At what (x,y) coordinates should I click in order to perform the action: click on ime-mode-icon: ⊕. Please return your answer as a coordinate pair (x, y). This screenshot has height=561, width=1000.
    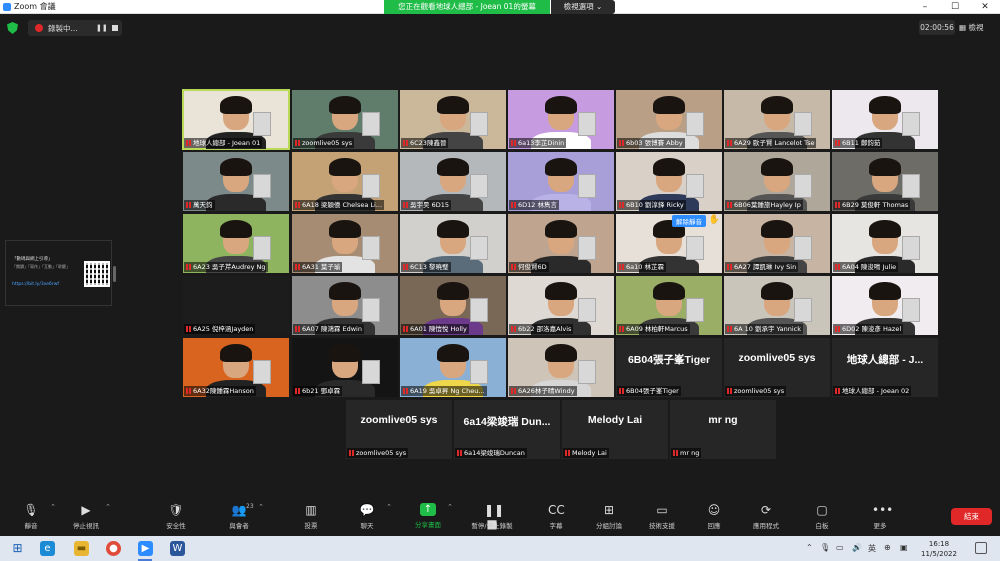
    Looking at the image, I should click on (887, 547).